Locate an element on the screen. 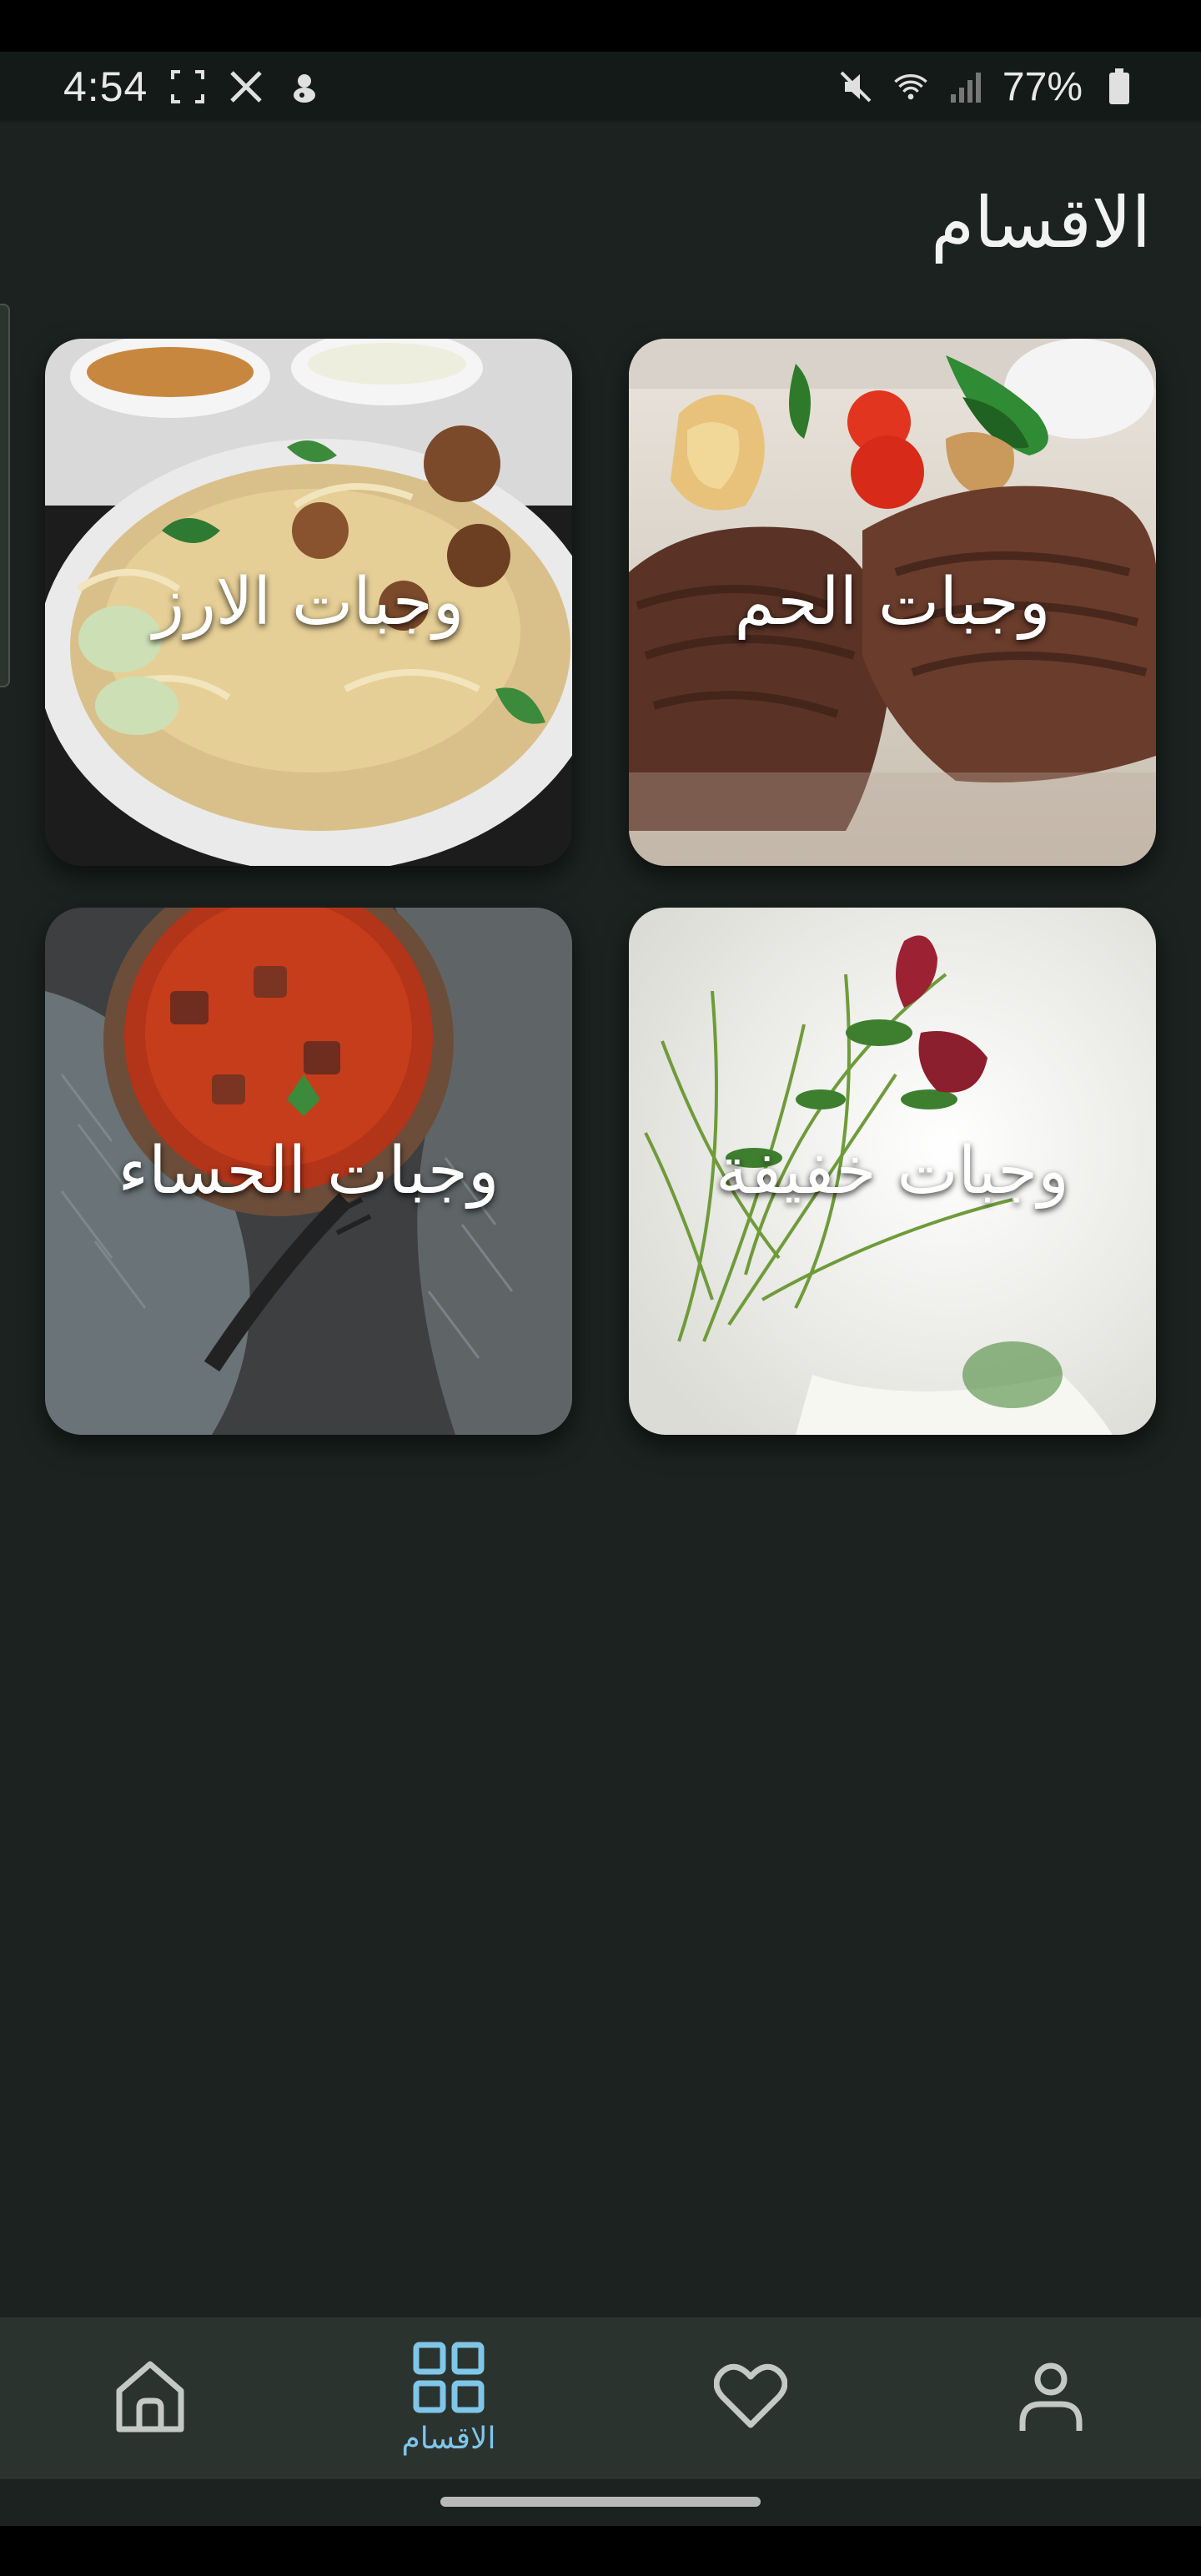 The image size is (1201, 2576). category-card-rice: وجبات الارز is located at coordinates (309, 602).